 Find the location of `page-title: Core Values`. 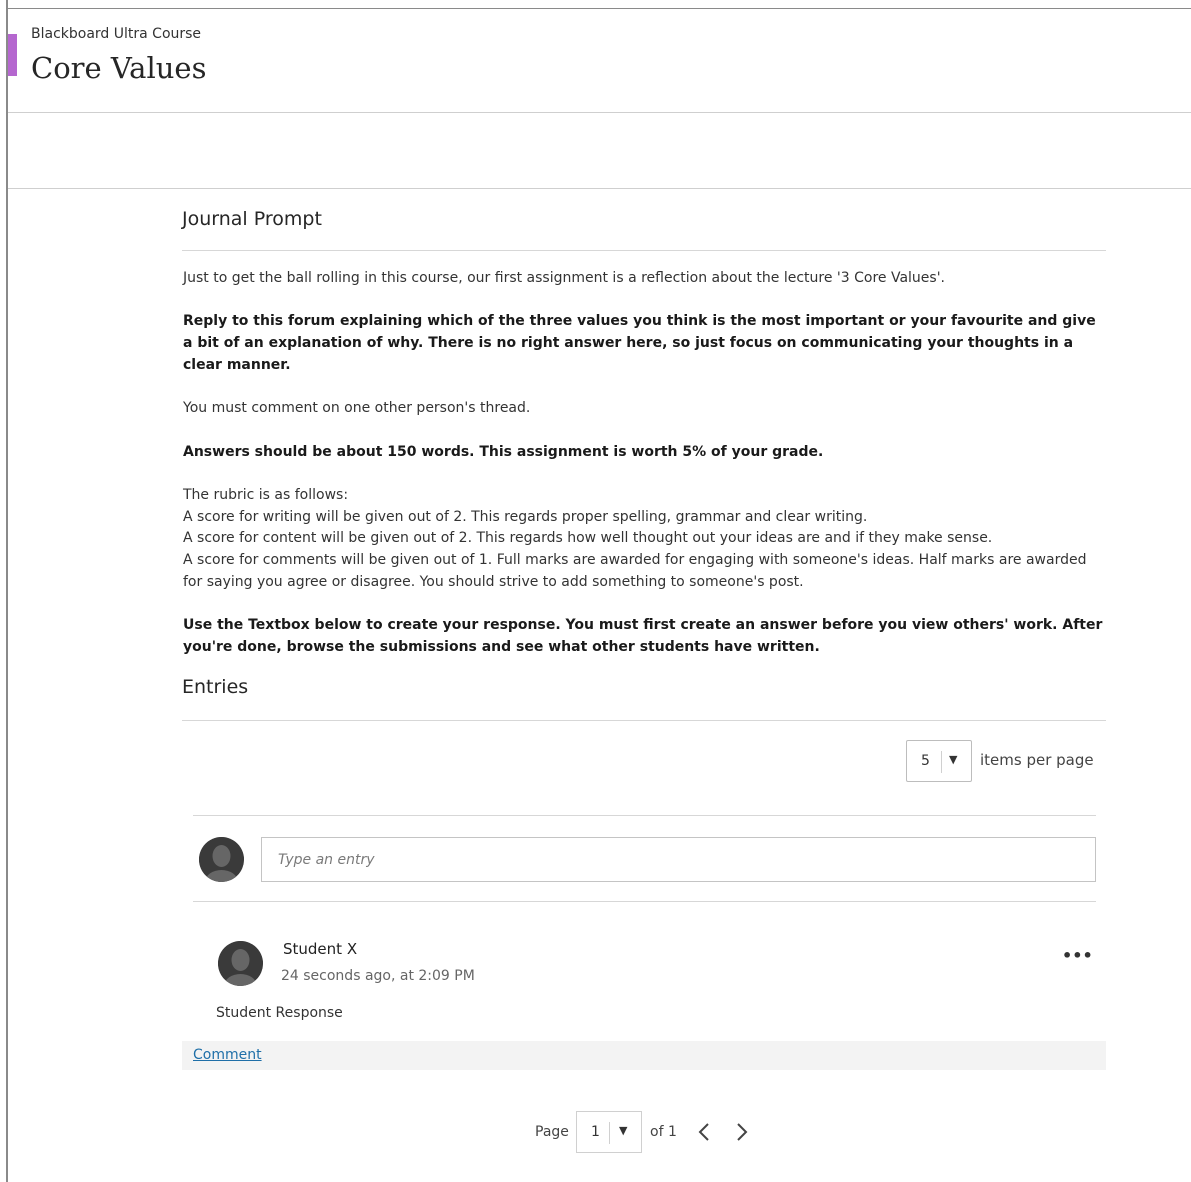

page-title: Core Values is located at coordinates (119, 68).